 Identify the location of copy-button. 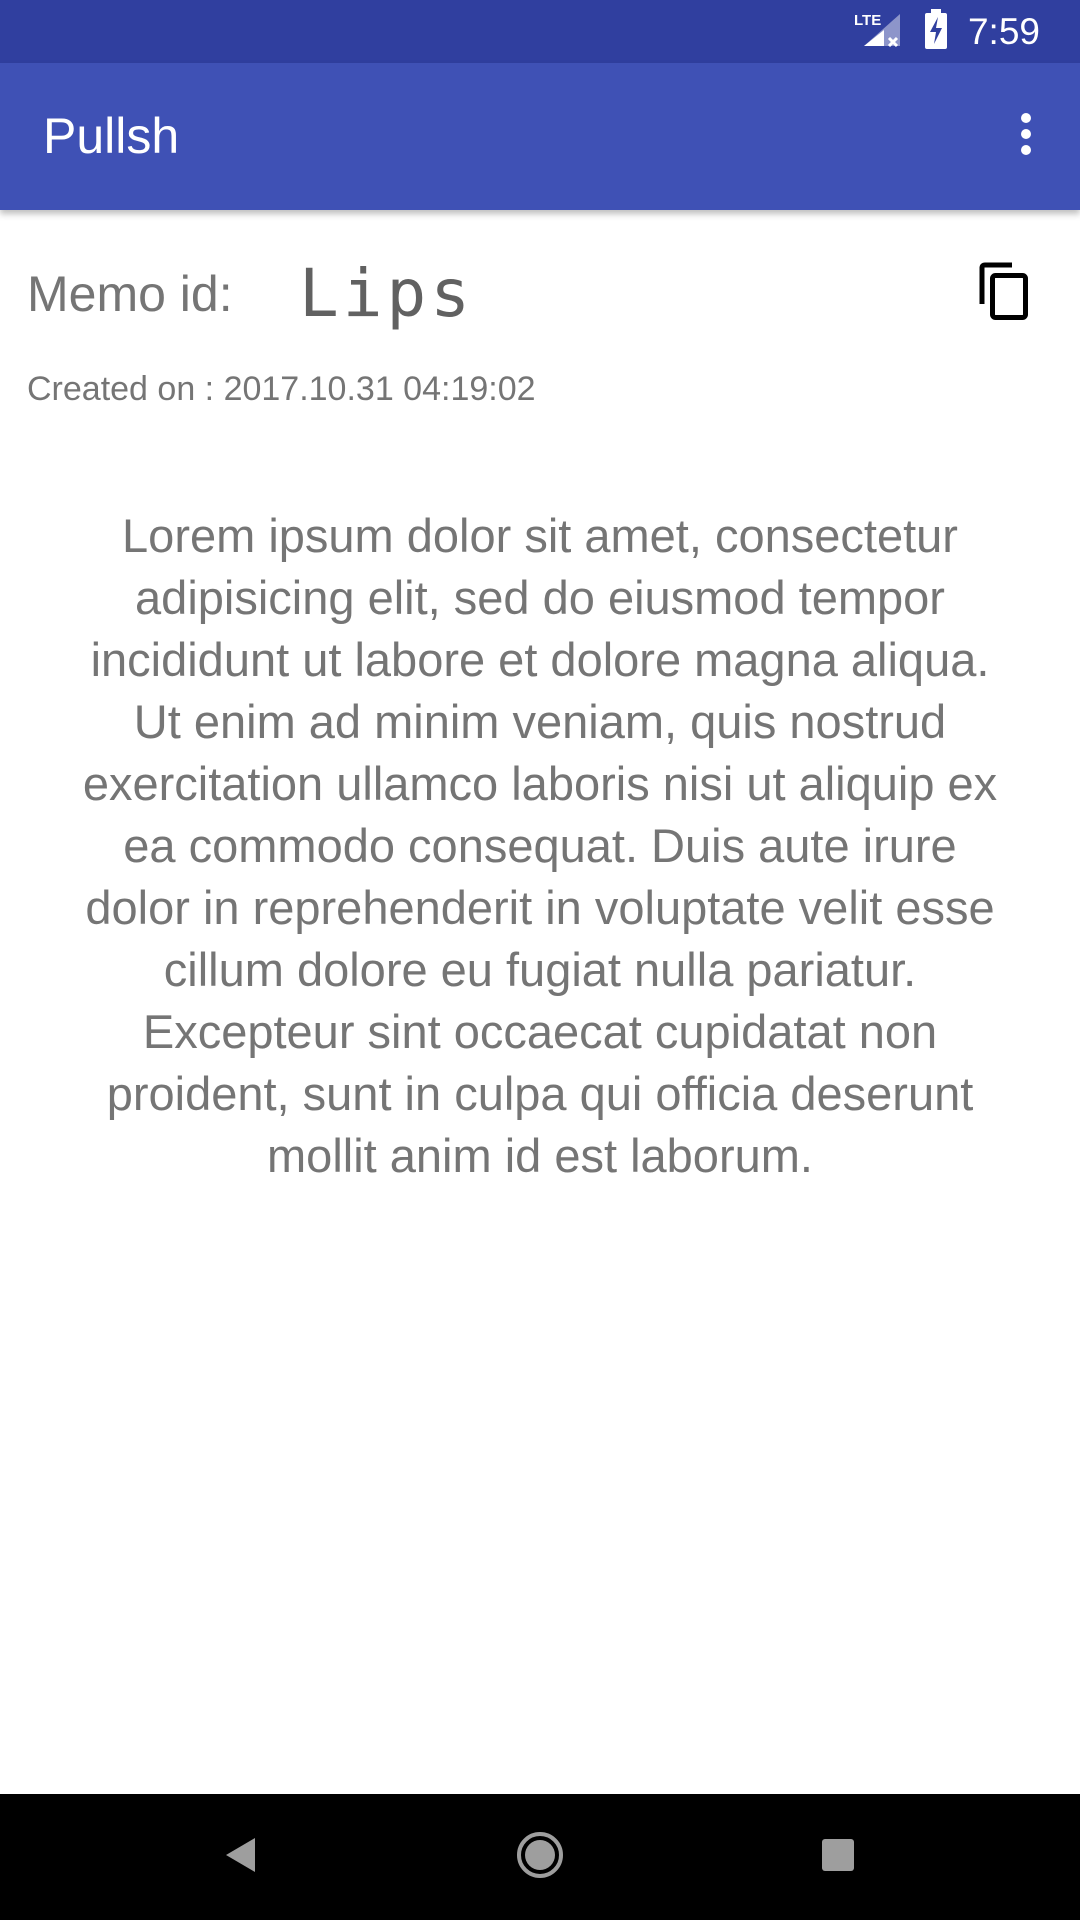
(1003, 294).